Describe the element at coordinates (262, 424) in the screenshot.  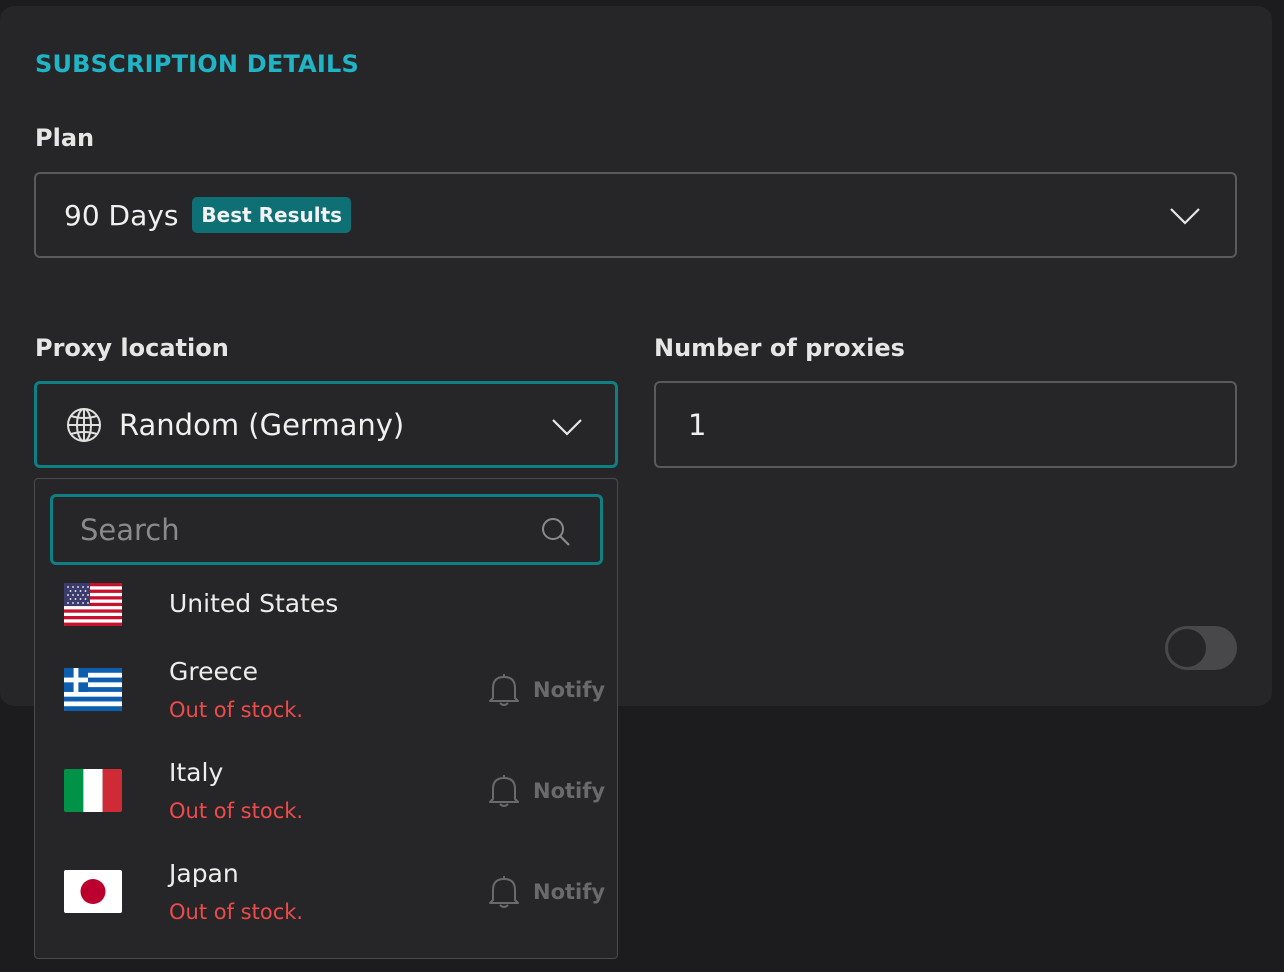
I see `proxy-location-value: Random (Germany)` at that location.